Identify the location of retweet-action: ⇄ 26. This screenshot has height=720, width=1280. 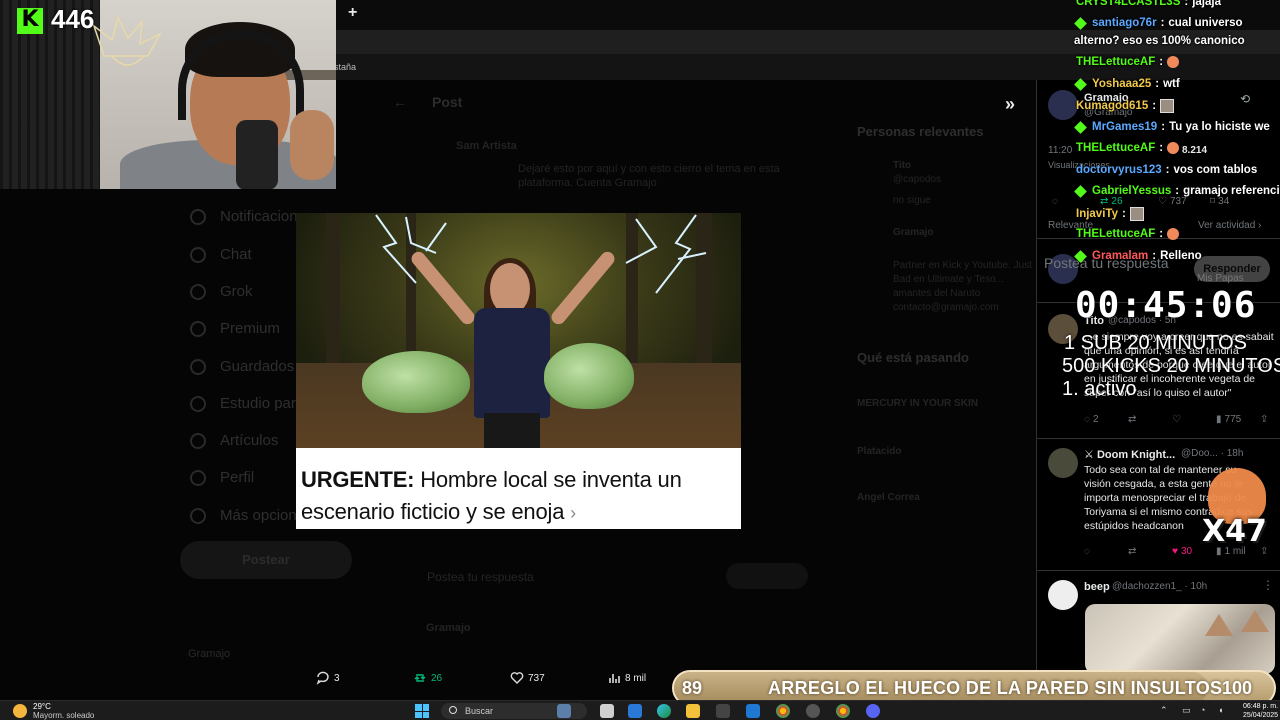
(1111, 201).